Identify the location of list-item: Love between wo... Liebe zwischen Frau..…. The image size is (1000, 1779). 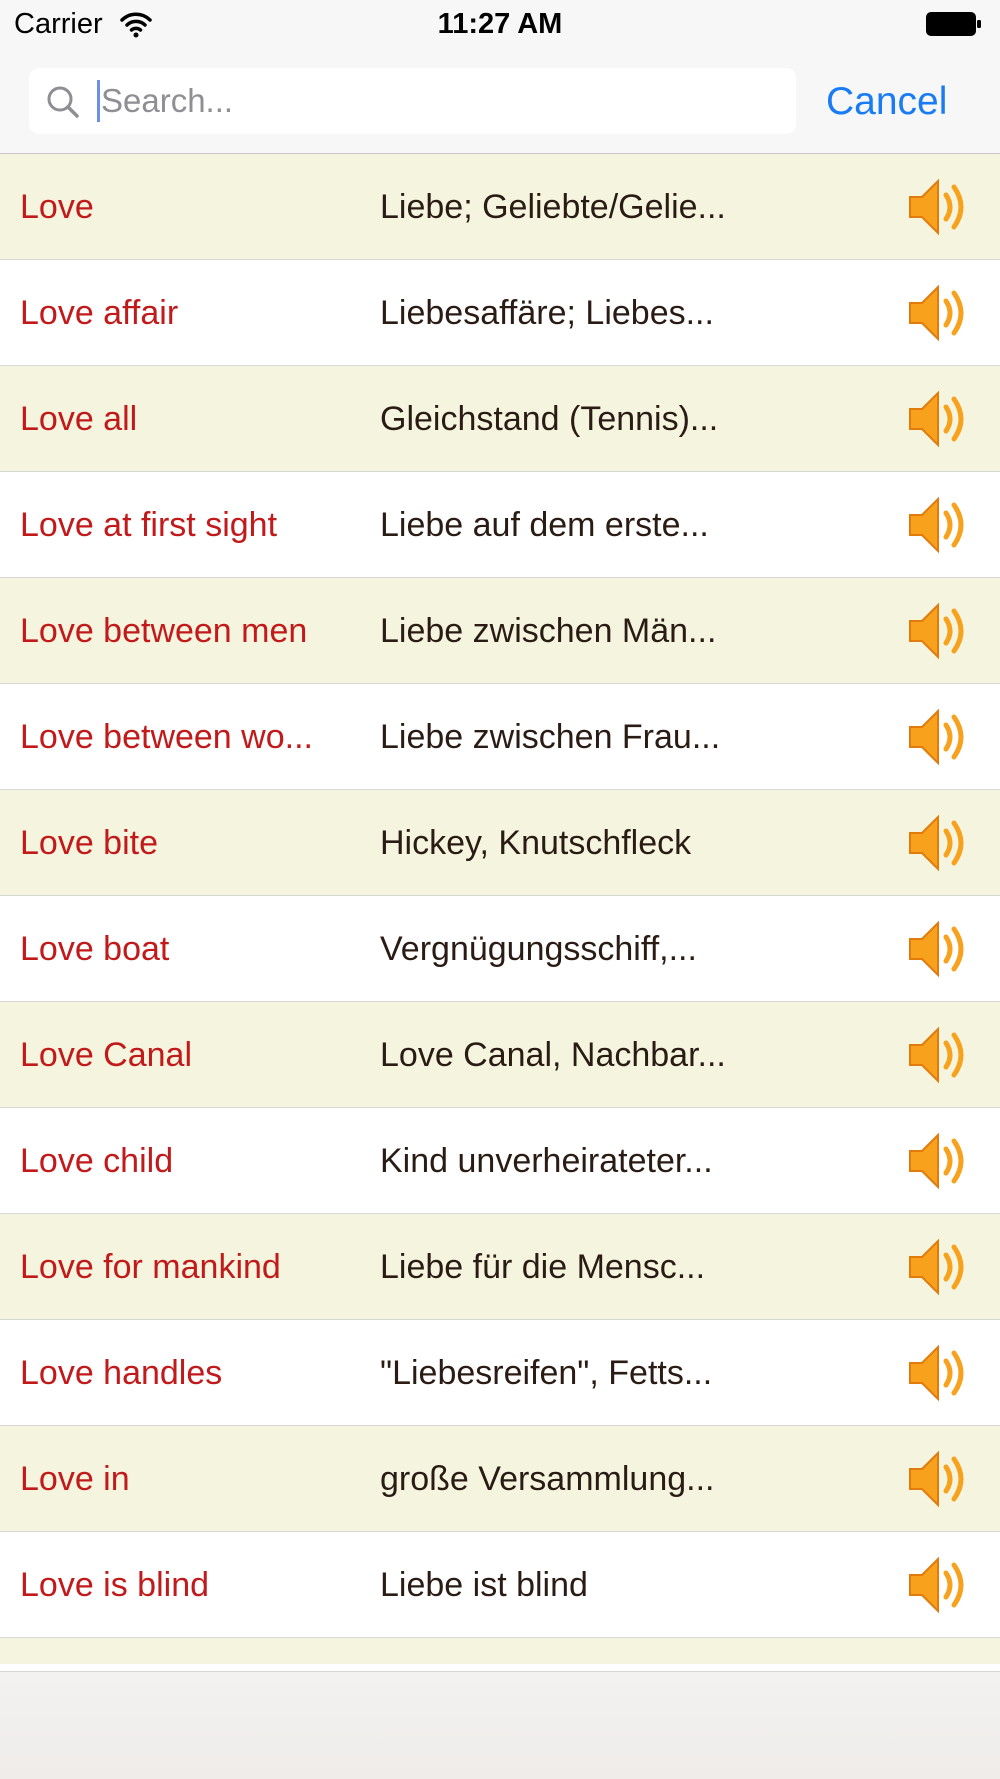
(500, 737).